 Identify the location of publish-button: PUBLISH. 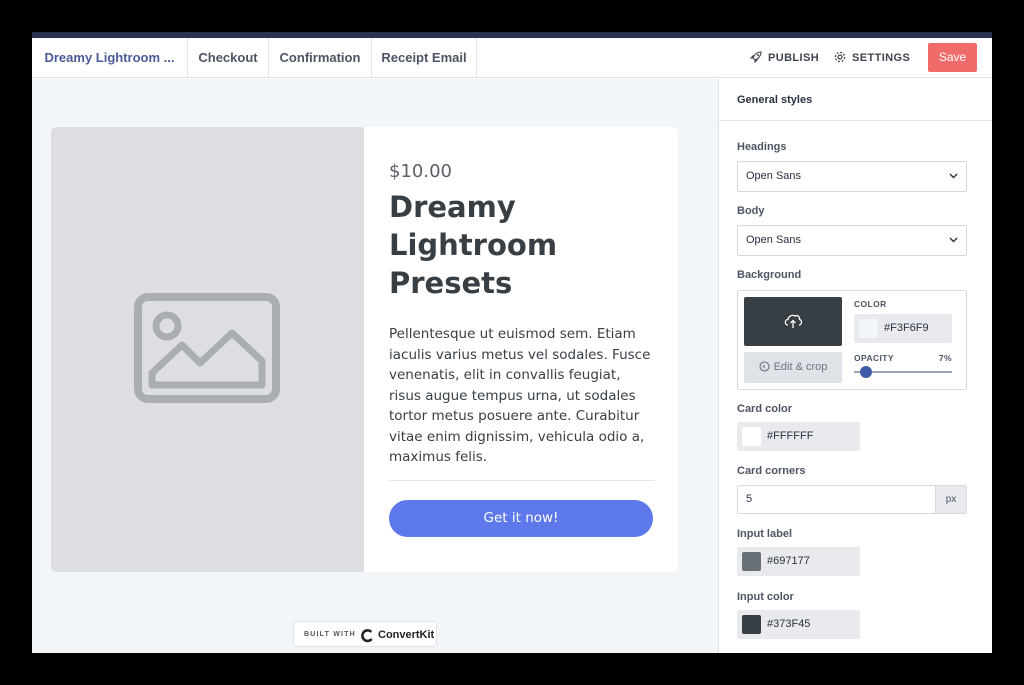
(784, 58).